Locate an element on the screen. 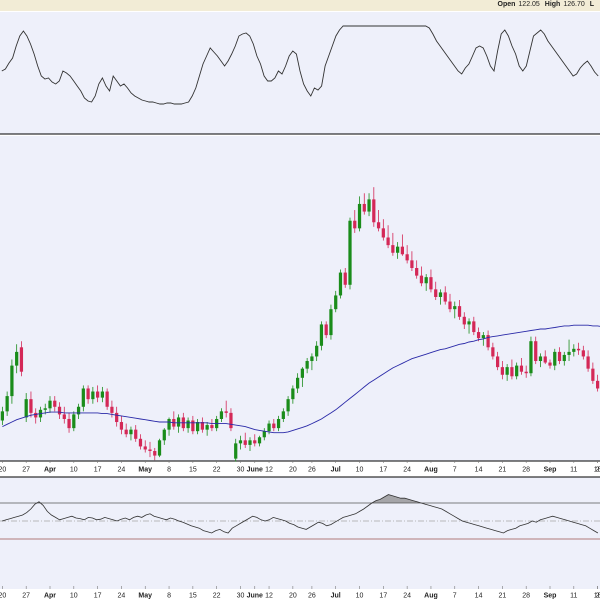 The width and height of the screenshot is (600, 600). x-tick-label: 21 is located at coordinates (502, 470).